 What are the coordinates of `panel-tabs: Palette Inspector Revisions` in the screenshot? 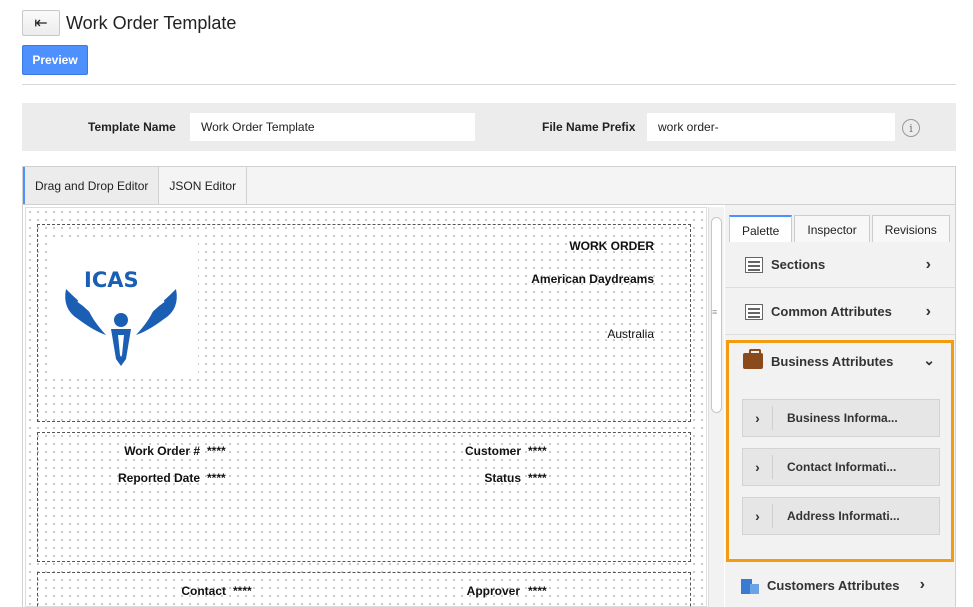 It's located at (840, 230).